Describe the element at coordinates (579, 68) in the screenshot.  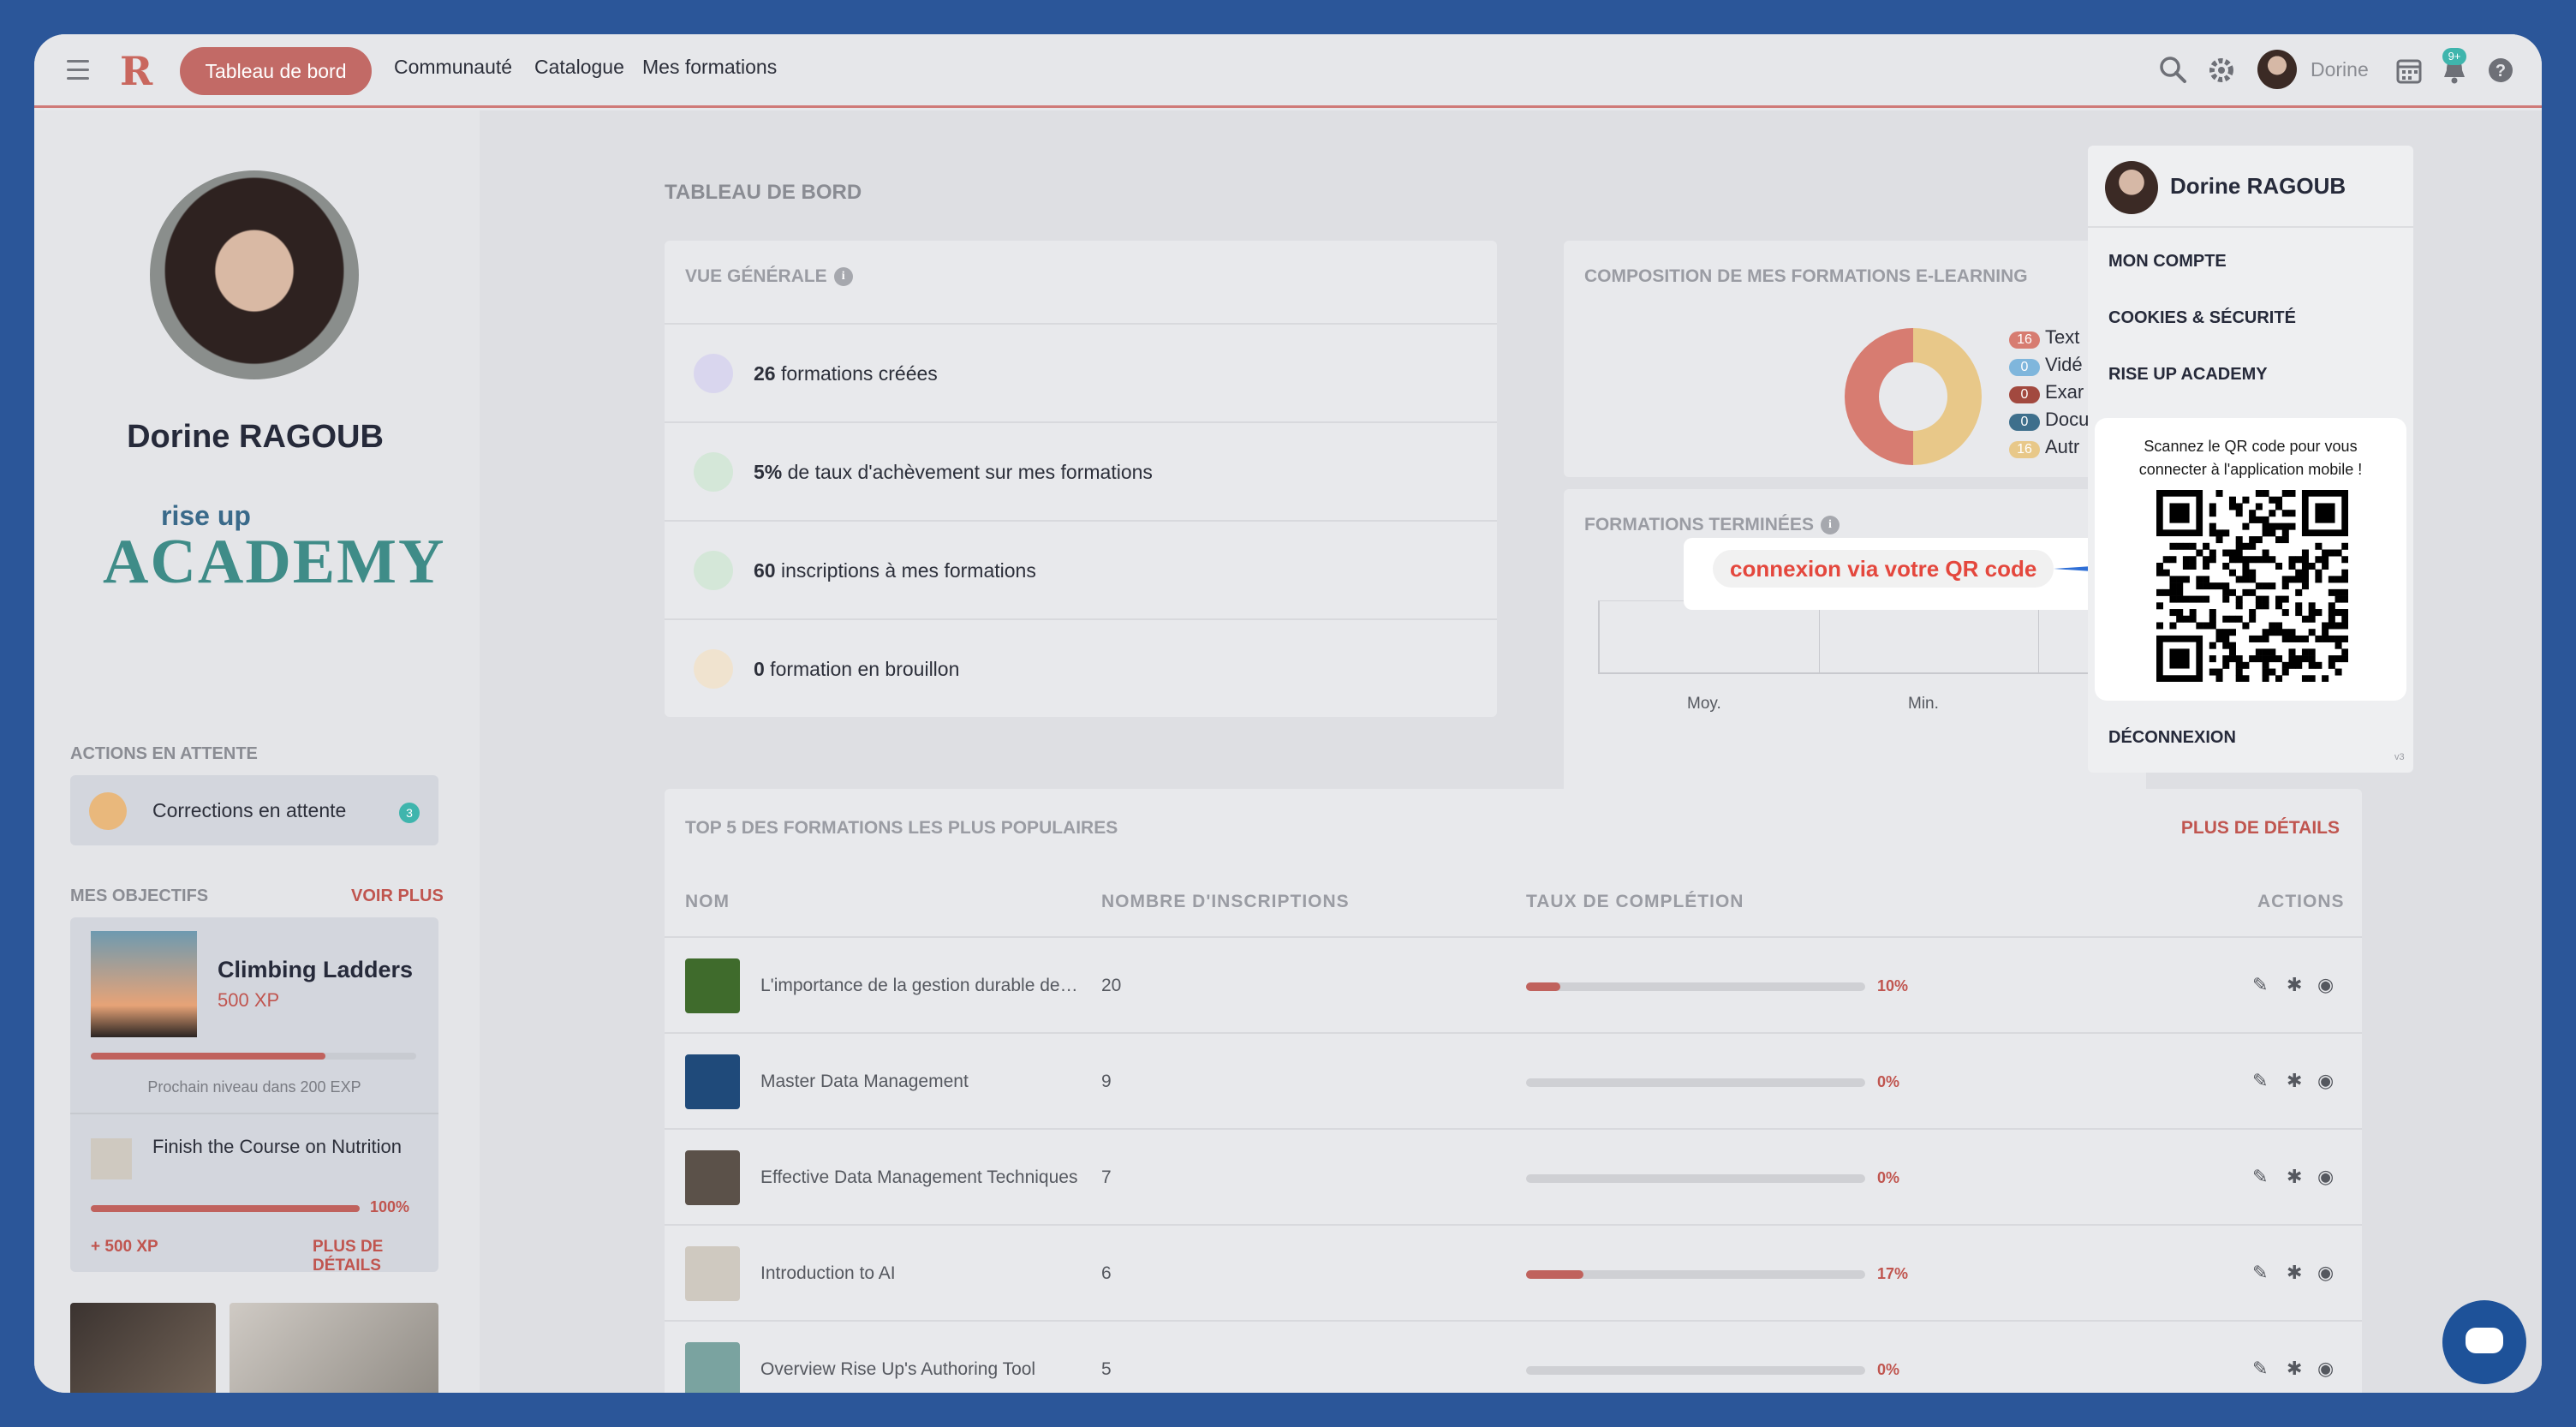
I see `nav-catalogue: Catalogue` at that location.